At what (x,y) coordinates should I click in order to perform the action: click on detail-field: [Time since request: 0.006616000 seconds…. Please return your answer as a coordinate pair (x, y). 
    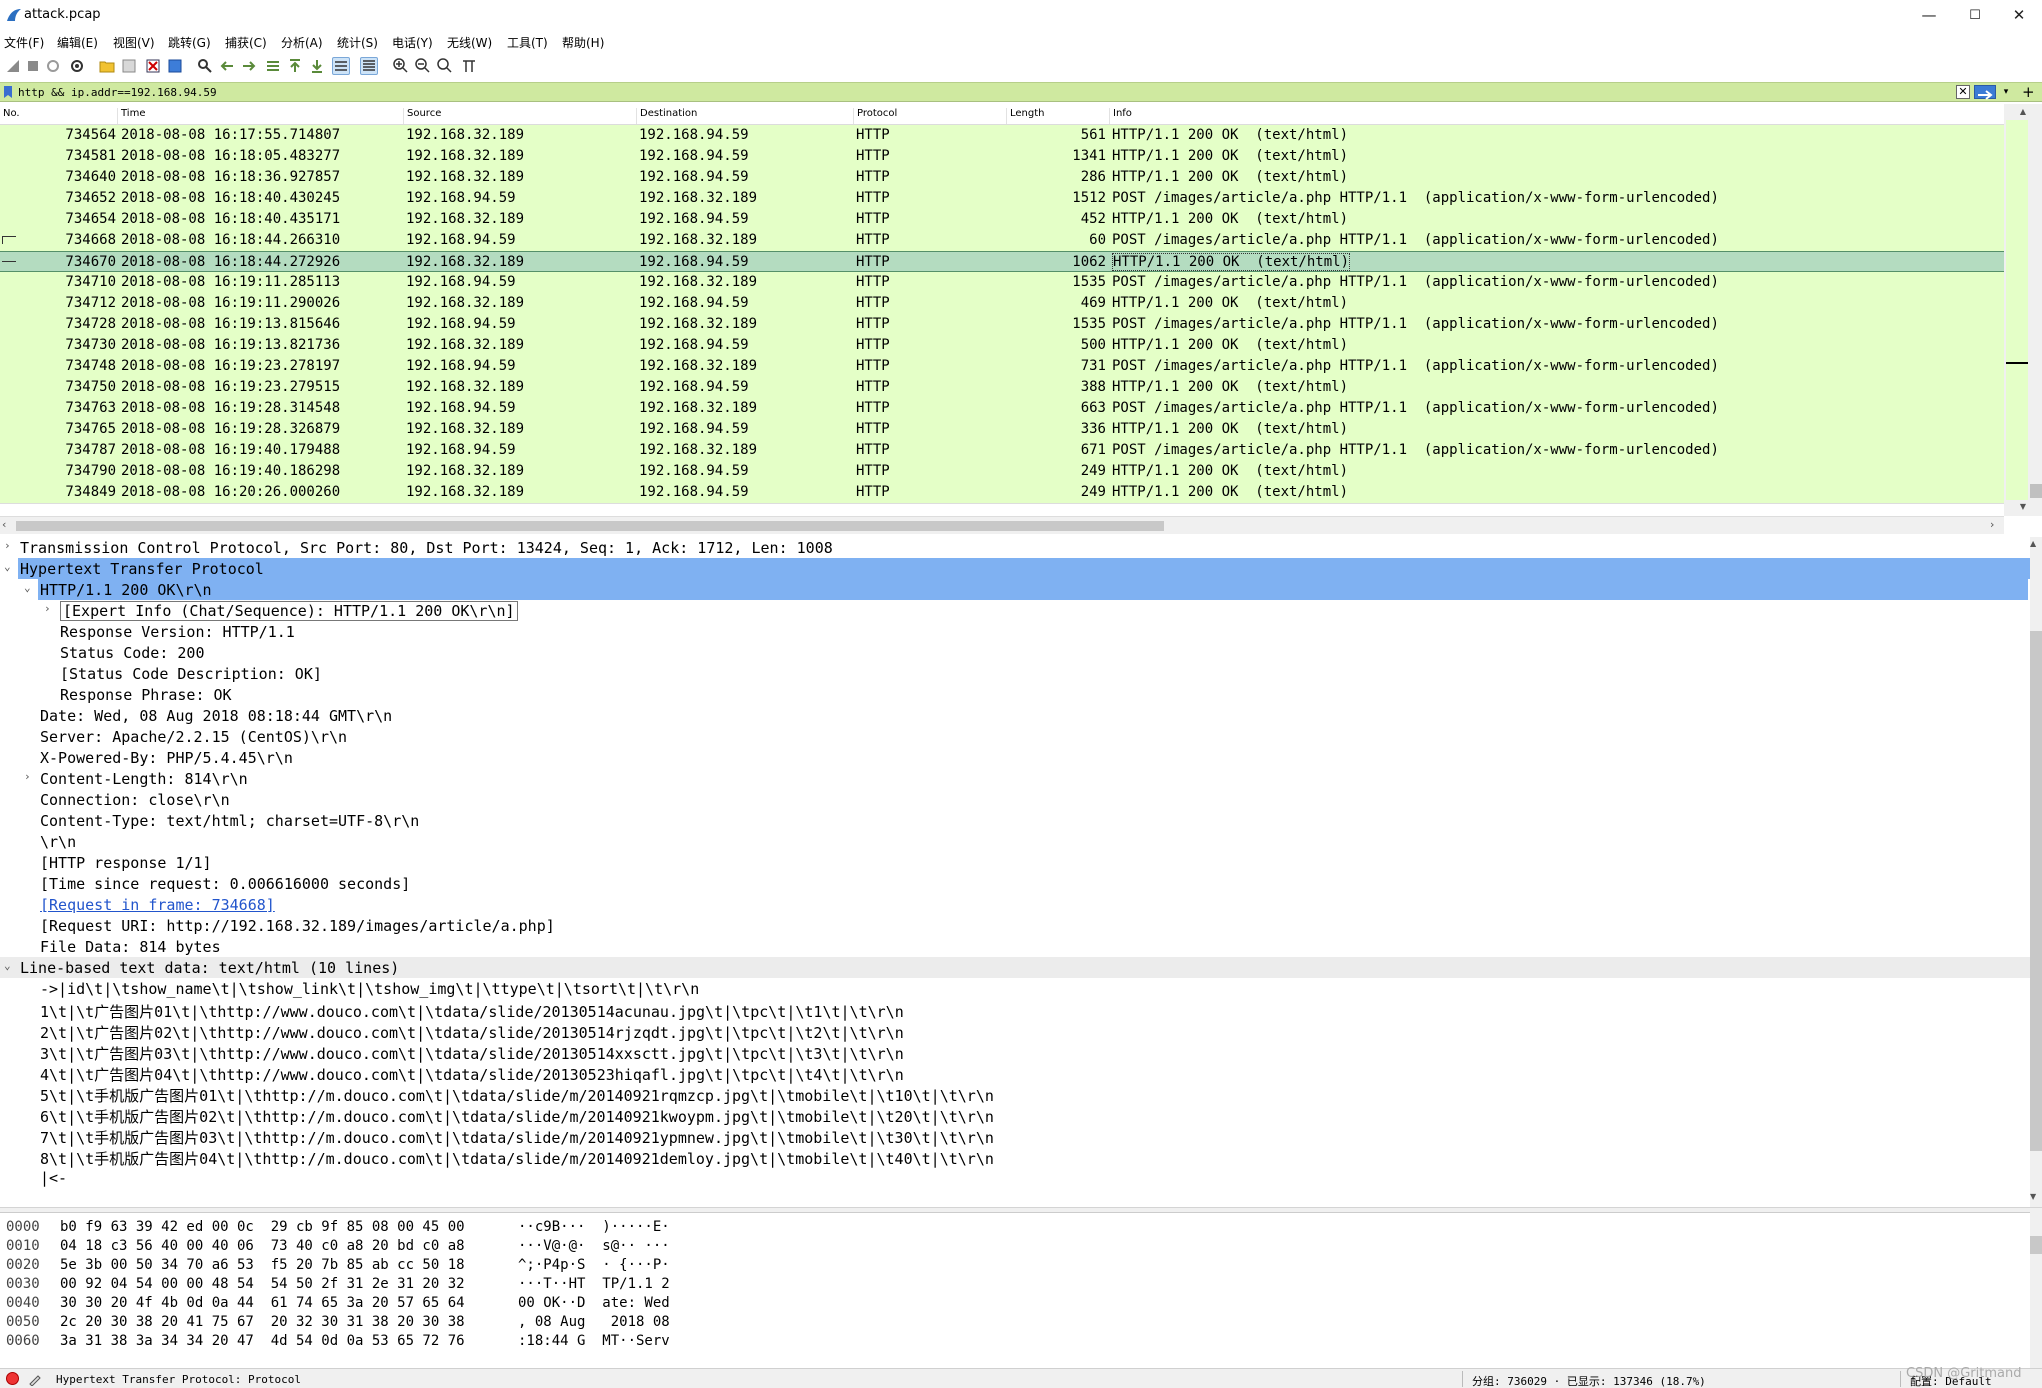
    Looking at the image, I should click on (1015, 883).